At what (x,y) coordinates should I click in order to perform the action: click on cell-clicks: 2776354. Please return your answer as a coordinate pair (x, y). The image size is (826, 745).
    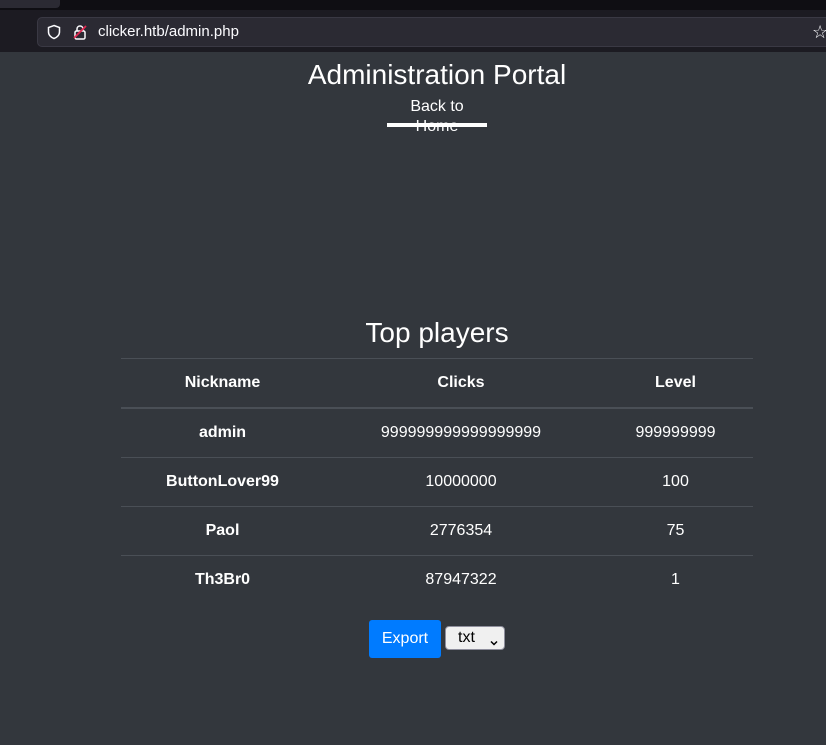
    Looking at the image, I should click on (461, 531).